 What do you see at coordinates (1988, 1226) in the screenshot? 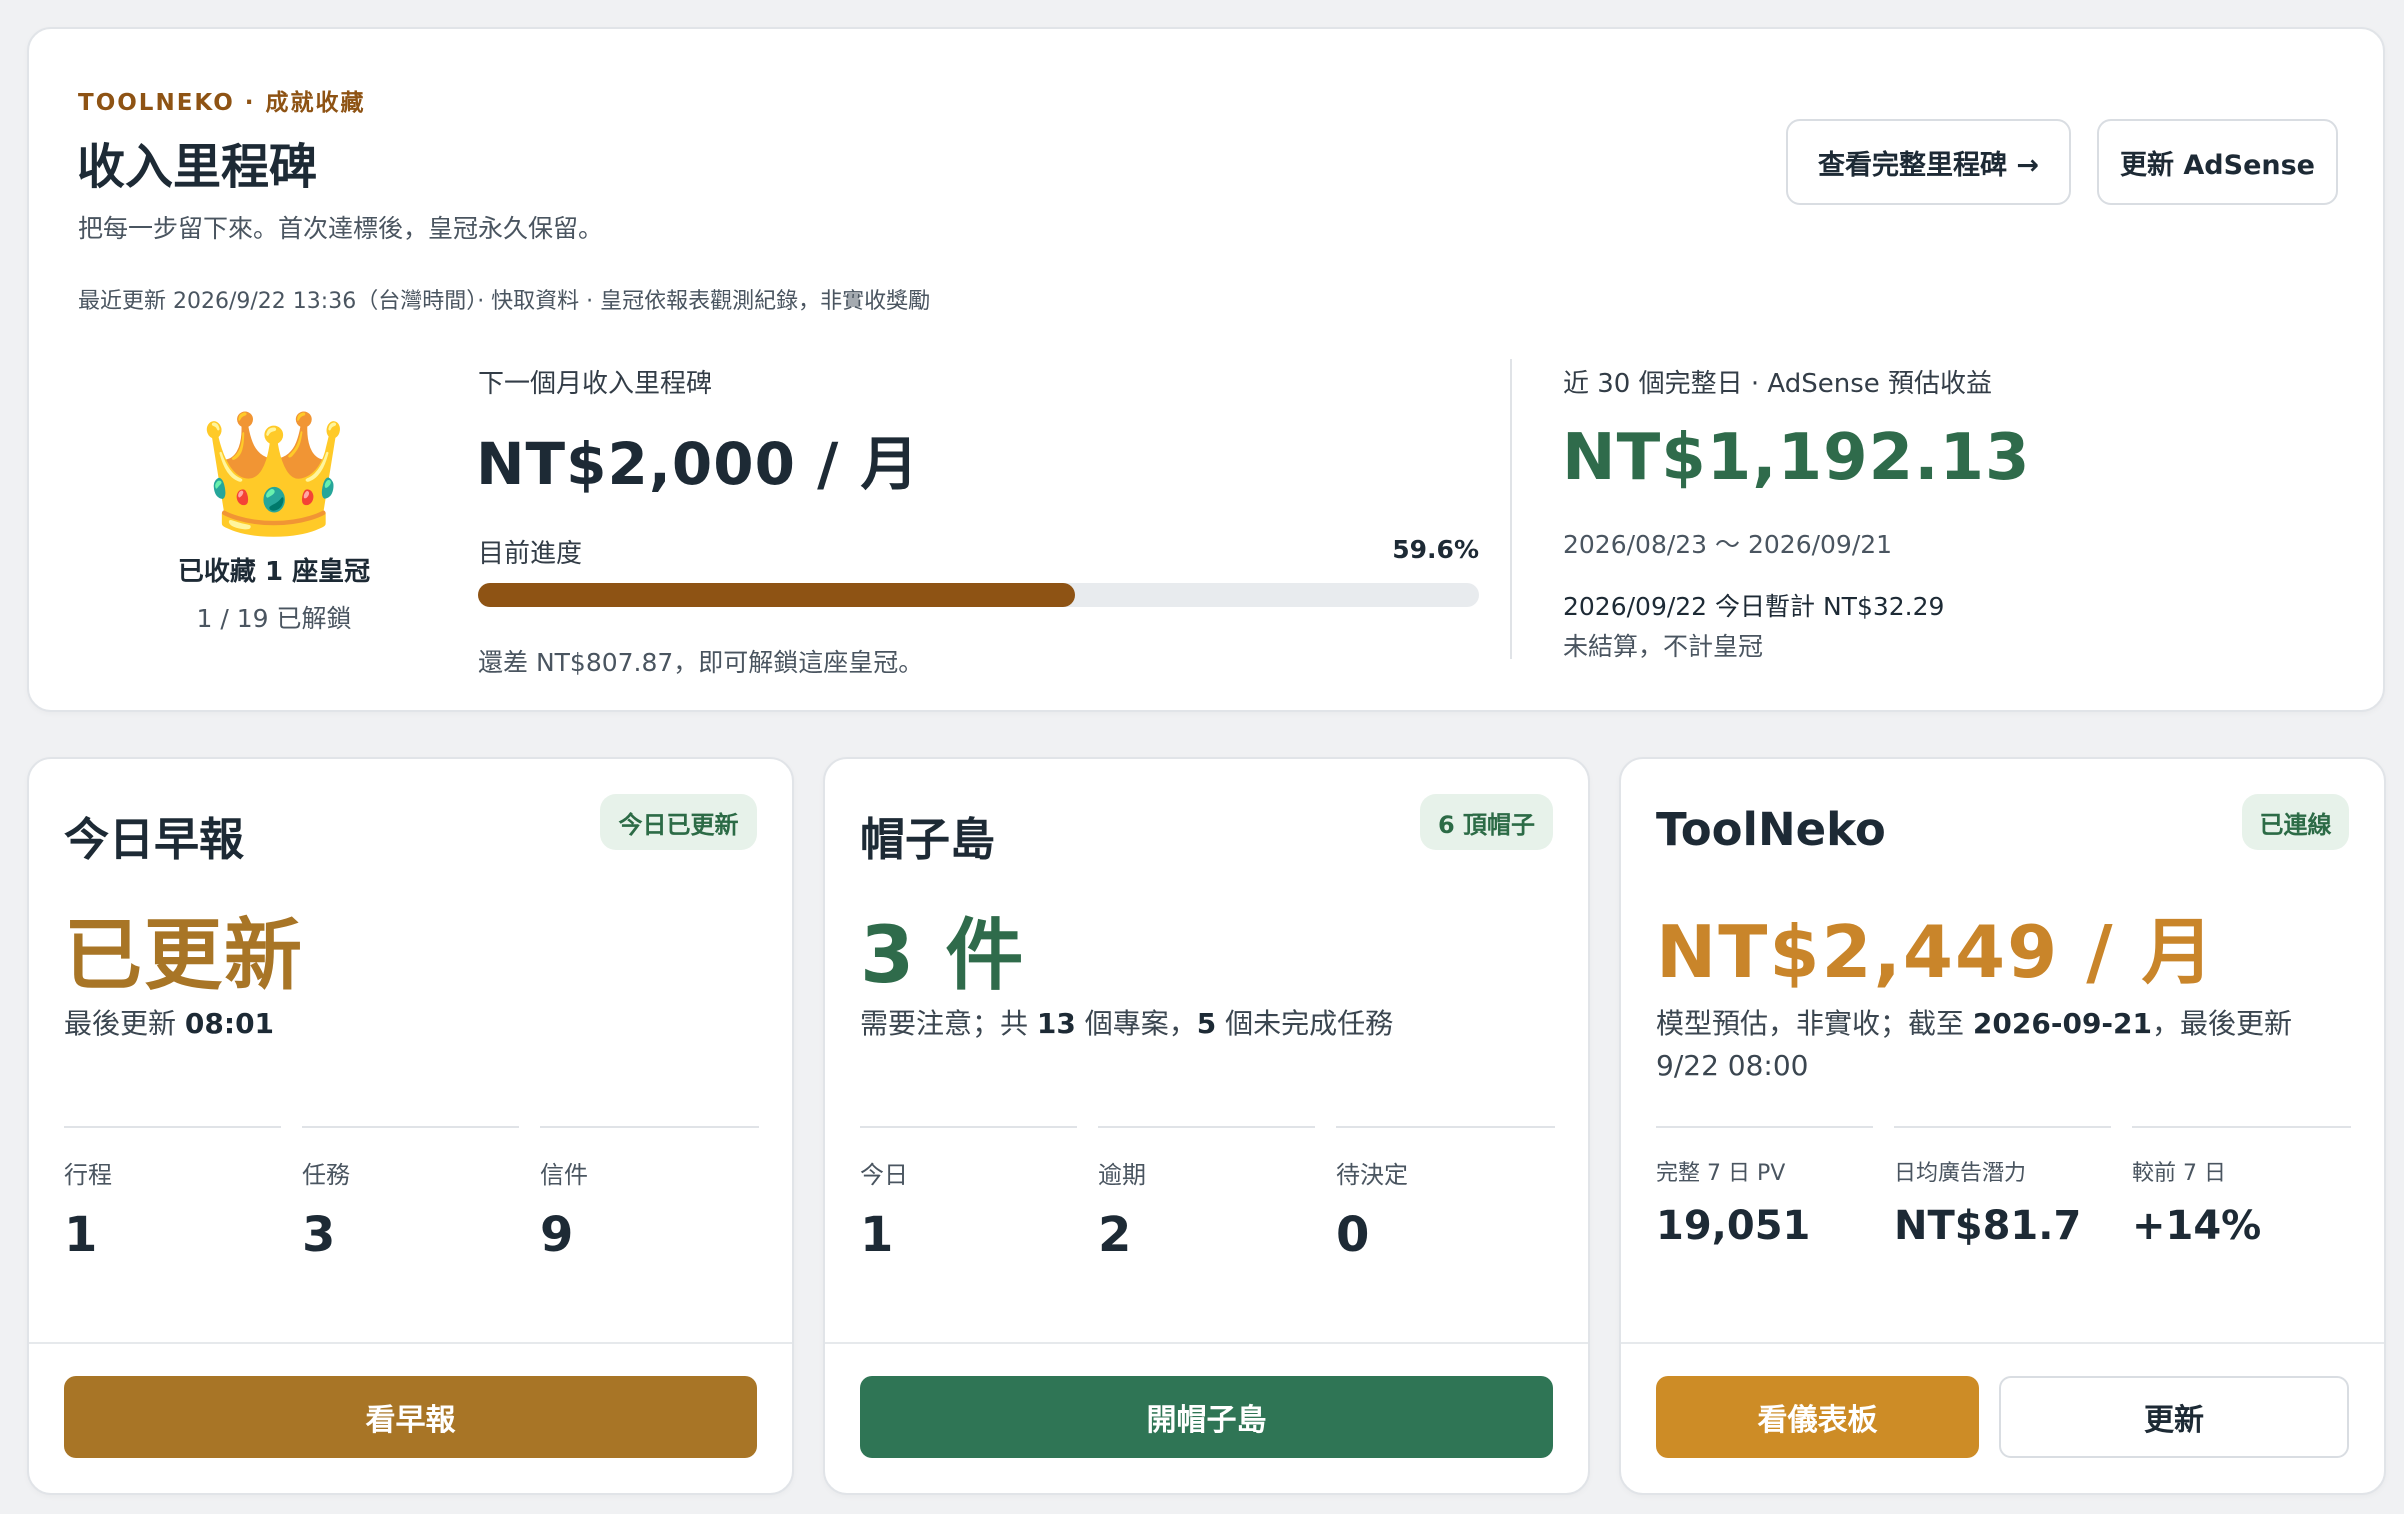
I see `stat-value-ad-potential: NT$81.7` at bounding box center [1988, 1226].